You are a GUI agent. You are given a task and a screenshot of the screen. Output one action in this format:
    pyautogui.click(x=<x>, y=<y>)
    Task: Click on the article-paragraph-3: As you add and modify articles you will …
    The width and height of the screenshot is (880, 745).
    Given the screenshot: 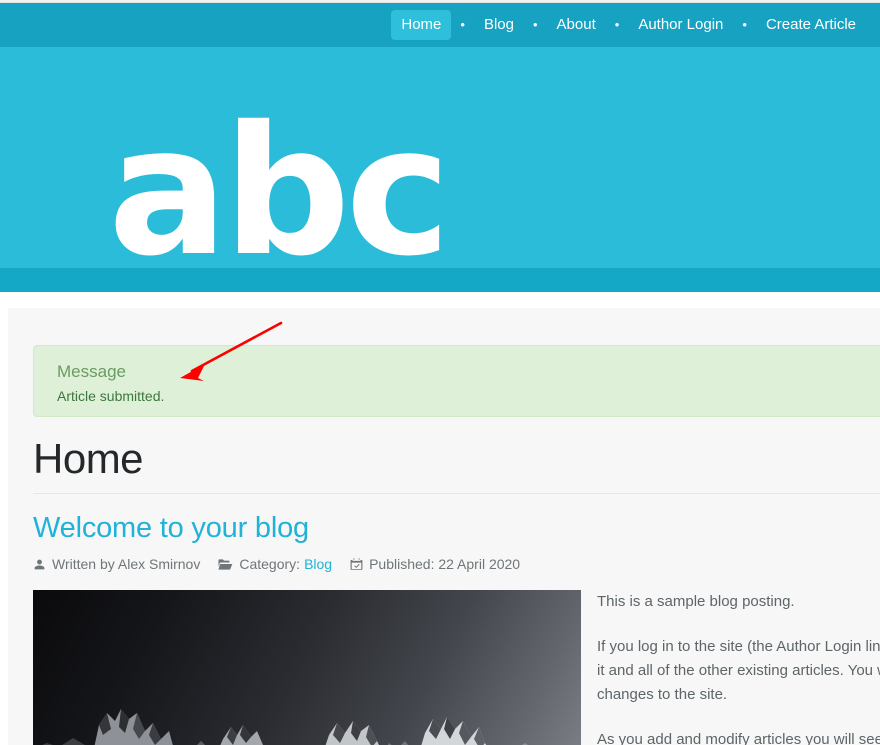 What is the action you would take?
    pyautogui.click(x=738, y=738)
    